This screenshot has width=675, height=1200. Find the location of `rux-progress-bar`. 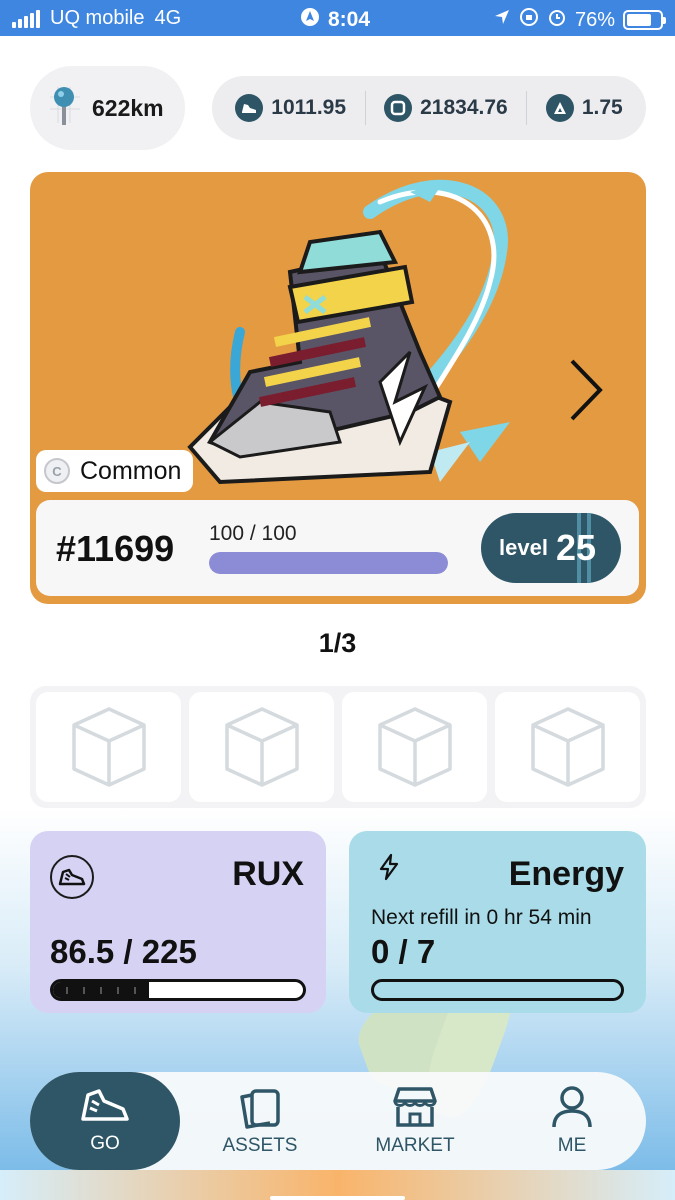

rux-progress-bar is located at coordinates (178, 990).